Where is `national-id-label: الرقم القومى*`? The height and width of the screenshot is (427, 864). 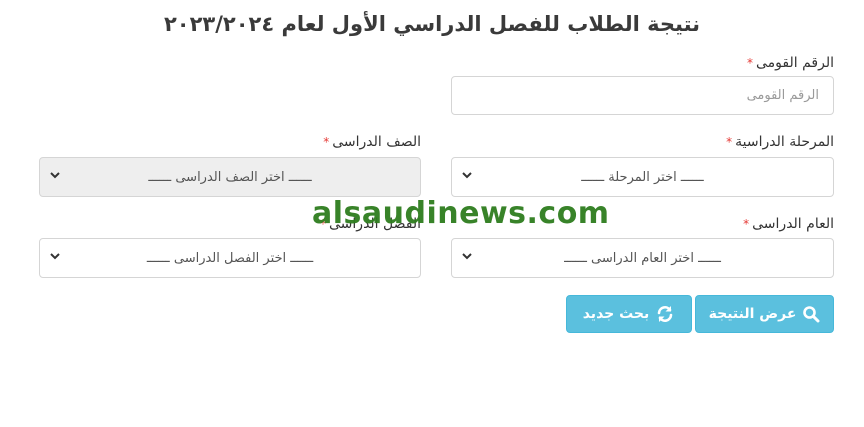
national-id-label: الرقم القومى* is located at coordinates (790, 63).